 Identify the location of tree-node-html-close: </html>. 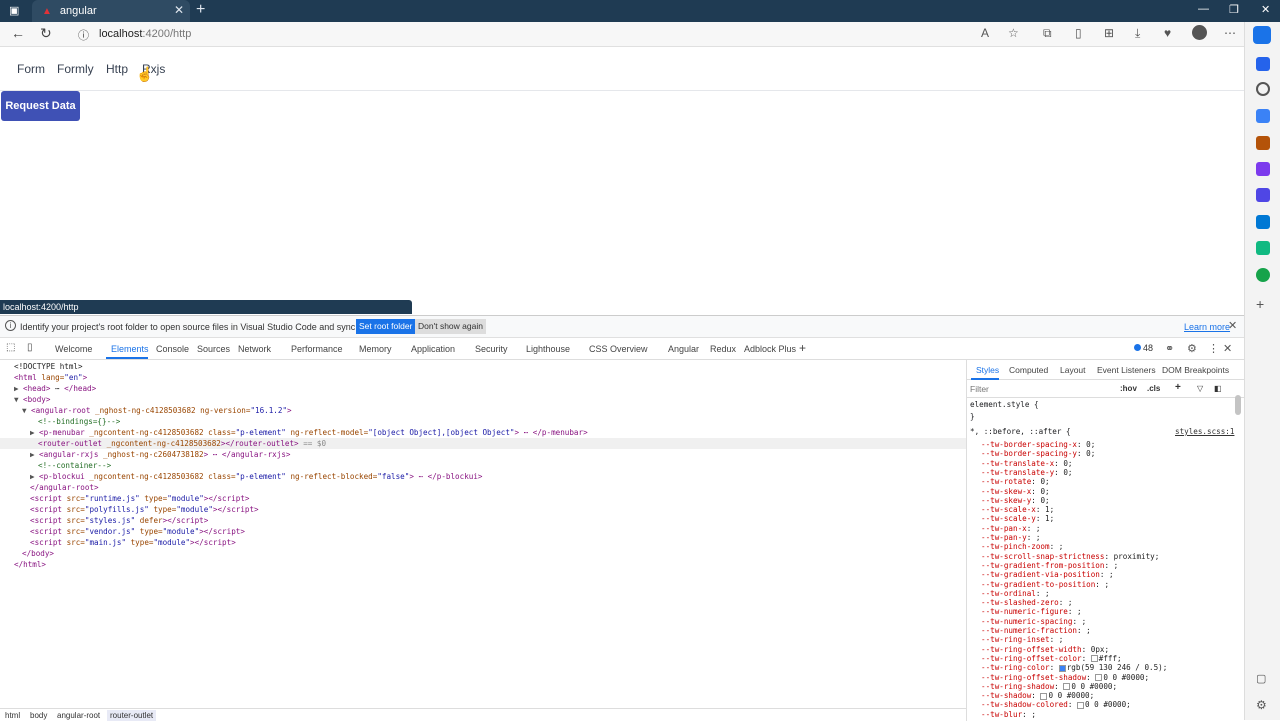
(30, 564).